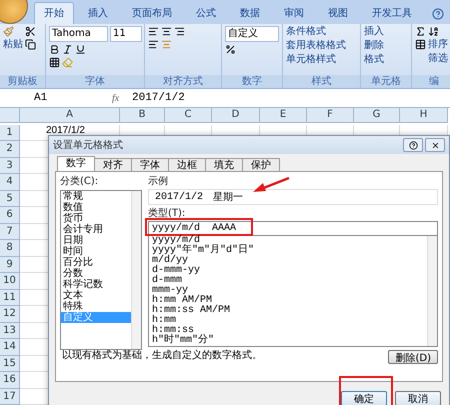 Image resolution: width=450 pixels, height=405 pixels. Describe the element at coordinates (294, 13) in the screenshot. I see `ribbon-tab: 审阅` at that location.